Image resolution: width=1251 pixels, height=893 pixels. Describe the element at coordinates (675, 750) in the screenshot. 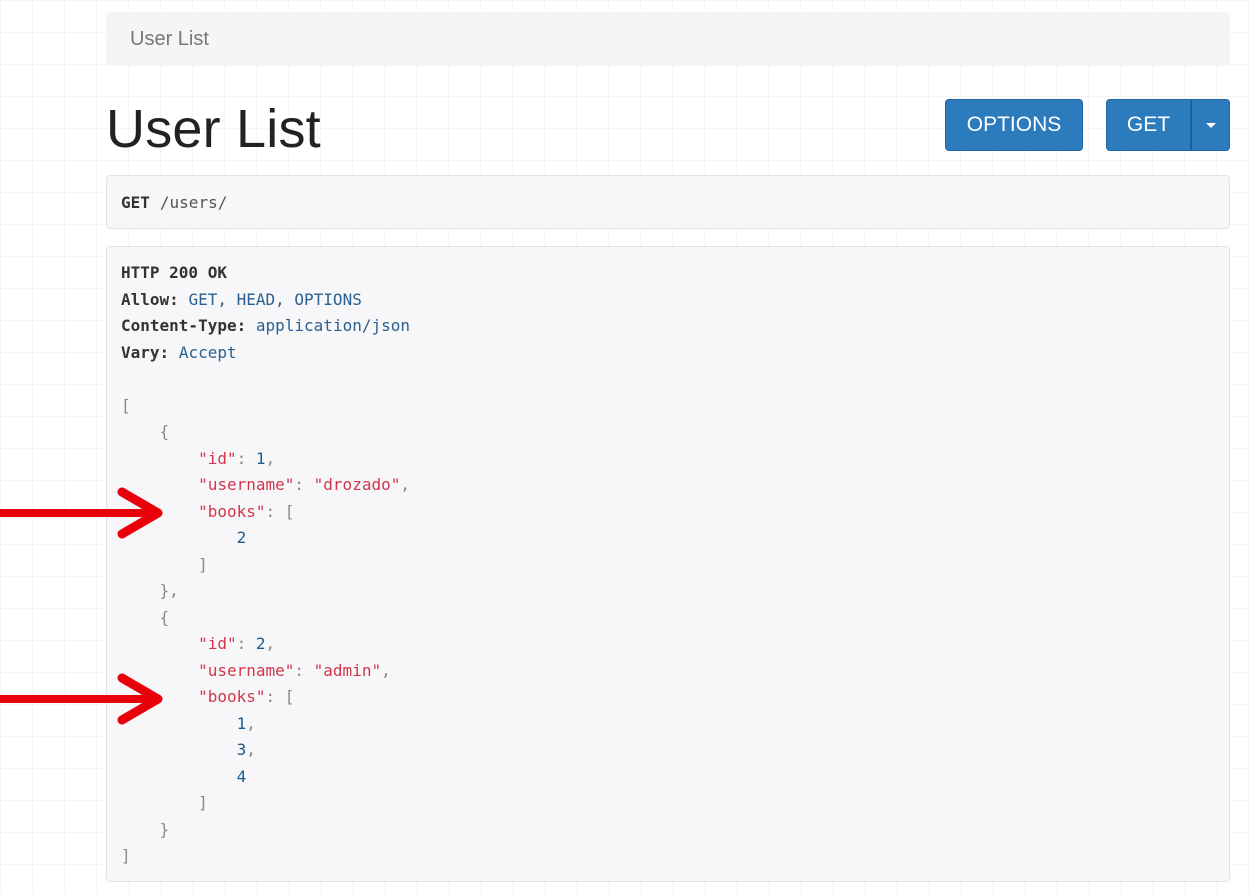

I see `json-line: 3,` at that location.